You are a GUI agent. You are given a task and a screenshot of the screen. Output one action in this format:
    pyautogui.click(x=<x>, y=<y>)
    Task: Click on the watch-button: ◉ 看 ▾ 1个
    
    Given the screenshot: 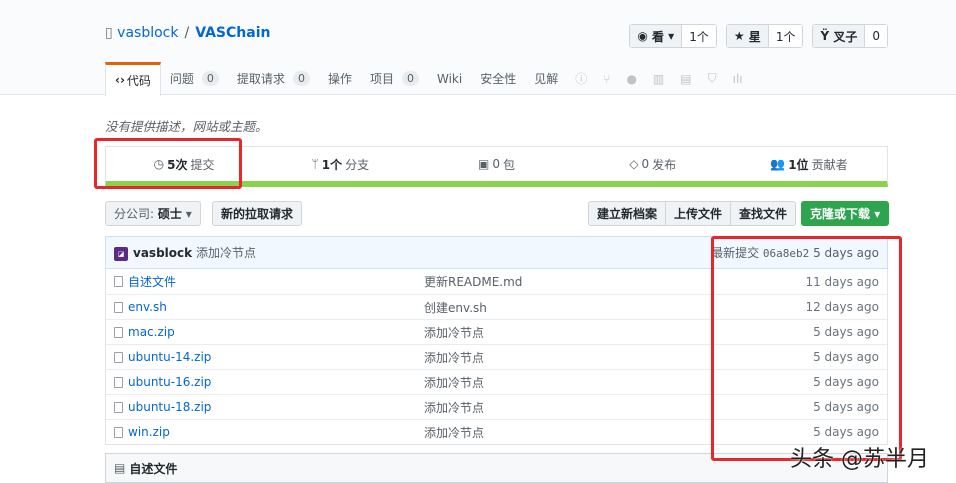 What is the action you would take?
    pyautogui.click(x=673, y=36)
    